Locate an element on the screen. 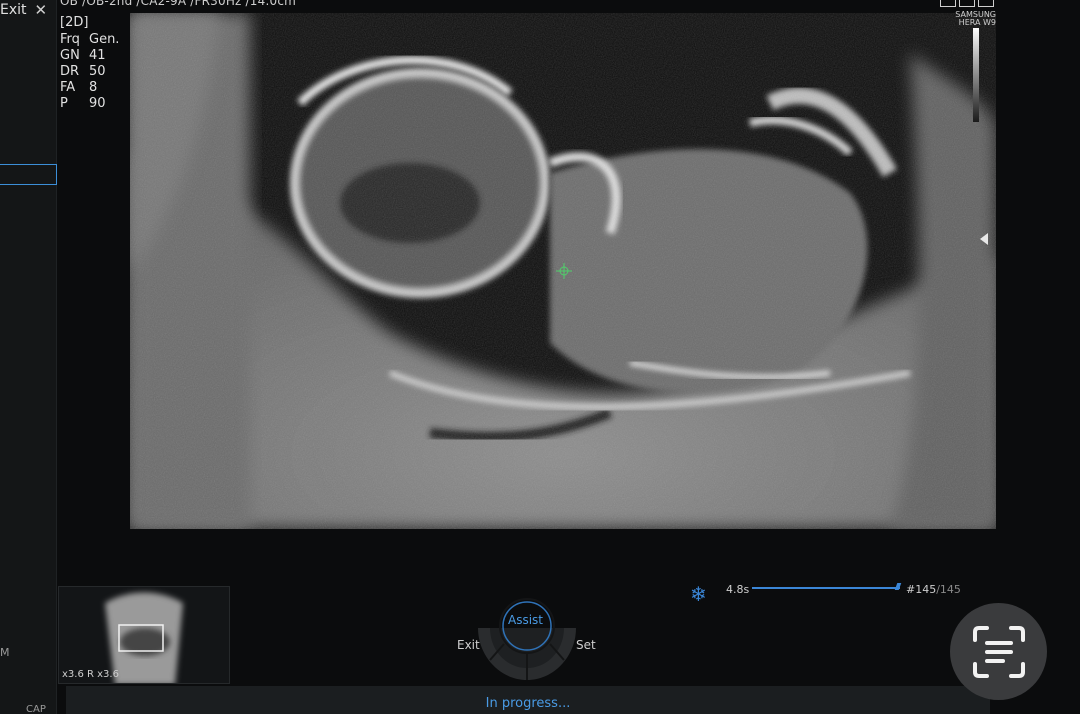 This screenshot has width=1080, height=714. snowflake-icon: ❄ is located at coordinates (698, 594).